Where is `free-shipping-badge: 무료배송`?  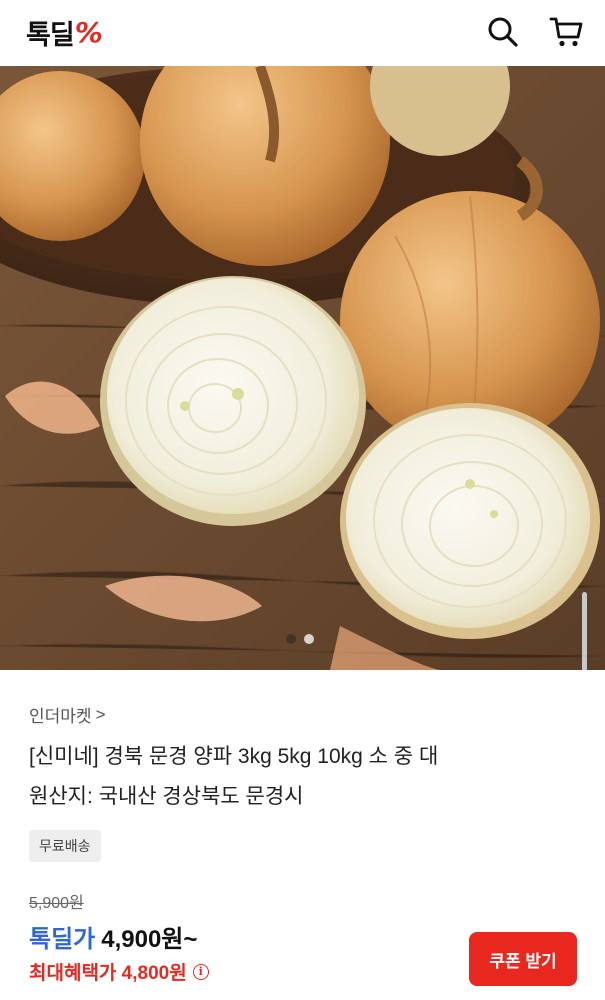
free-shipping-badge: 무료배송 is located at coordinates (65, 846).